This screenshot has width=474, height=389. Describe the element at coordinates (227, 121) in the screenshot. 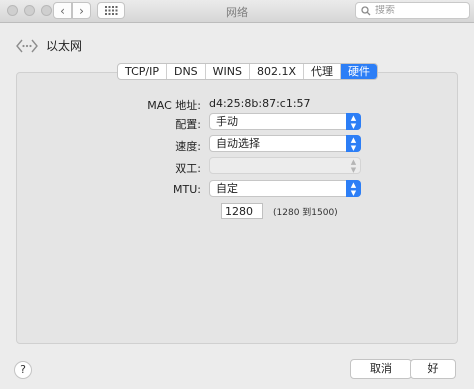

I see `config-select-value: 手动` at that location.